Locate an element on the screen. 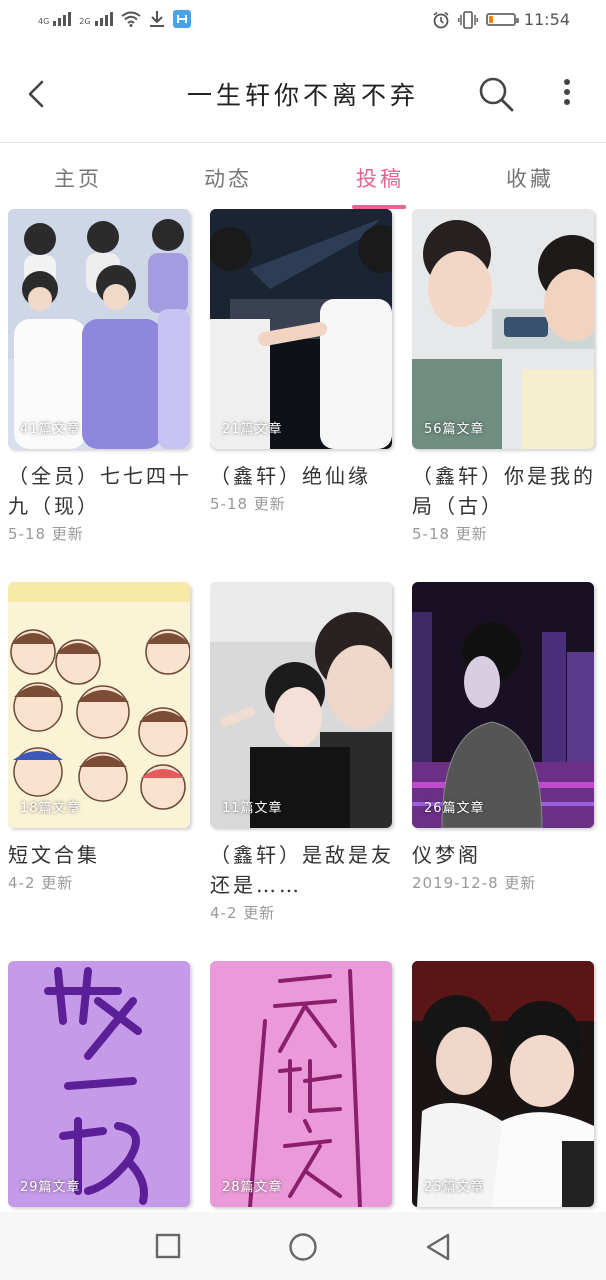  download-icon is located at coordinates (156, 19).